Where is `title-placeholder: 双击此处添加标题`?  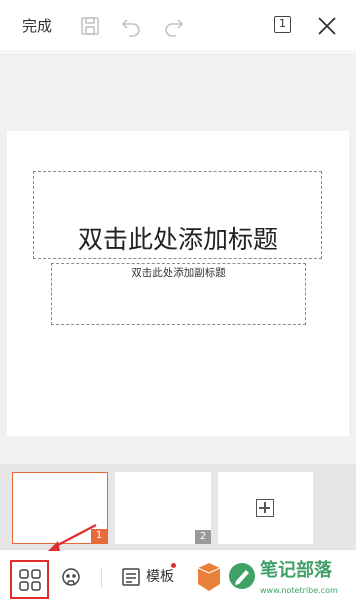
title-placeholder: 双击此处添加标题 is located at coordinates (178, 240).